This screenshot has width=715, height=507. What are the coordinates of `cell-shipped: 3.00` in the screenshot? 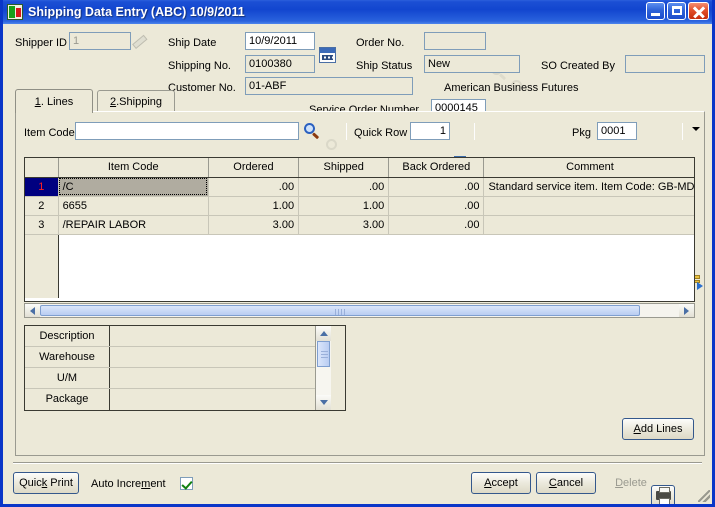 It's located at (344, 225).